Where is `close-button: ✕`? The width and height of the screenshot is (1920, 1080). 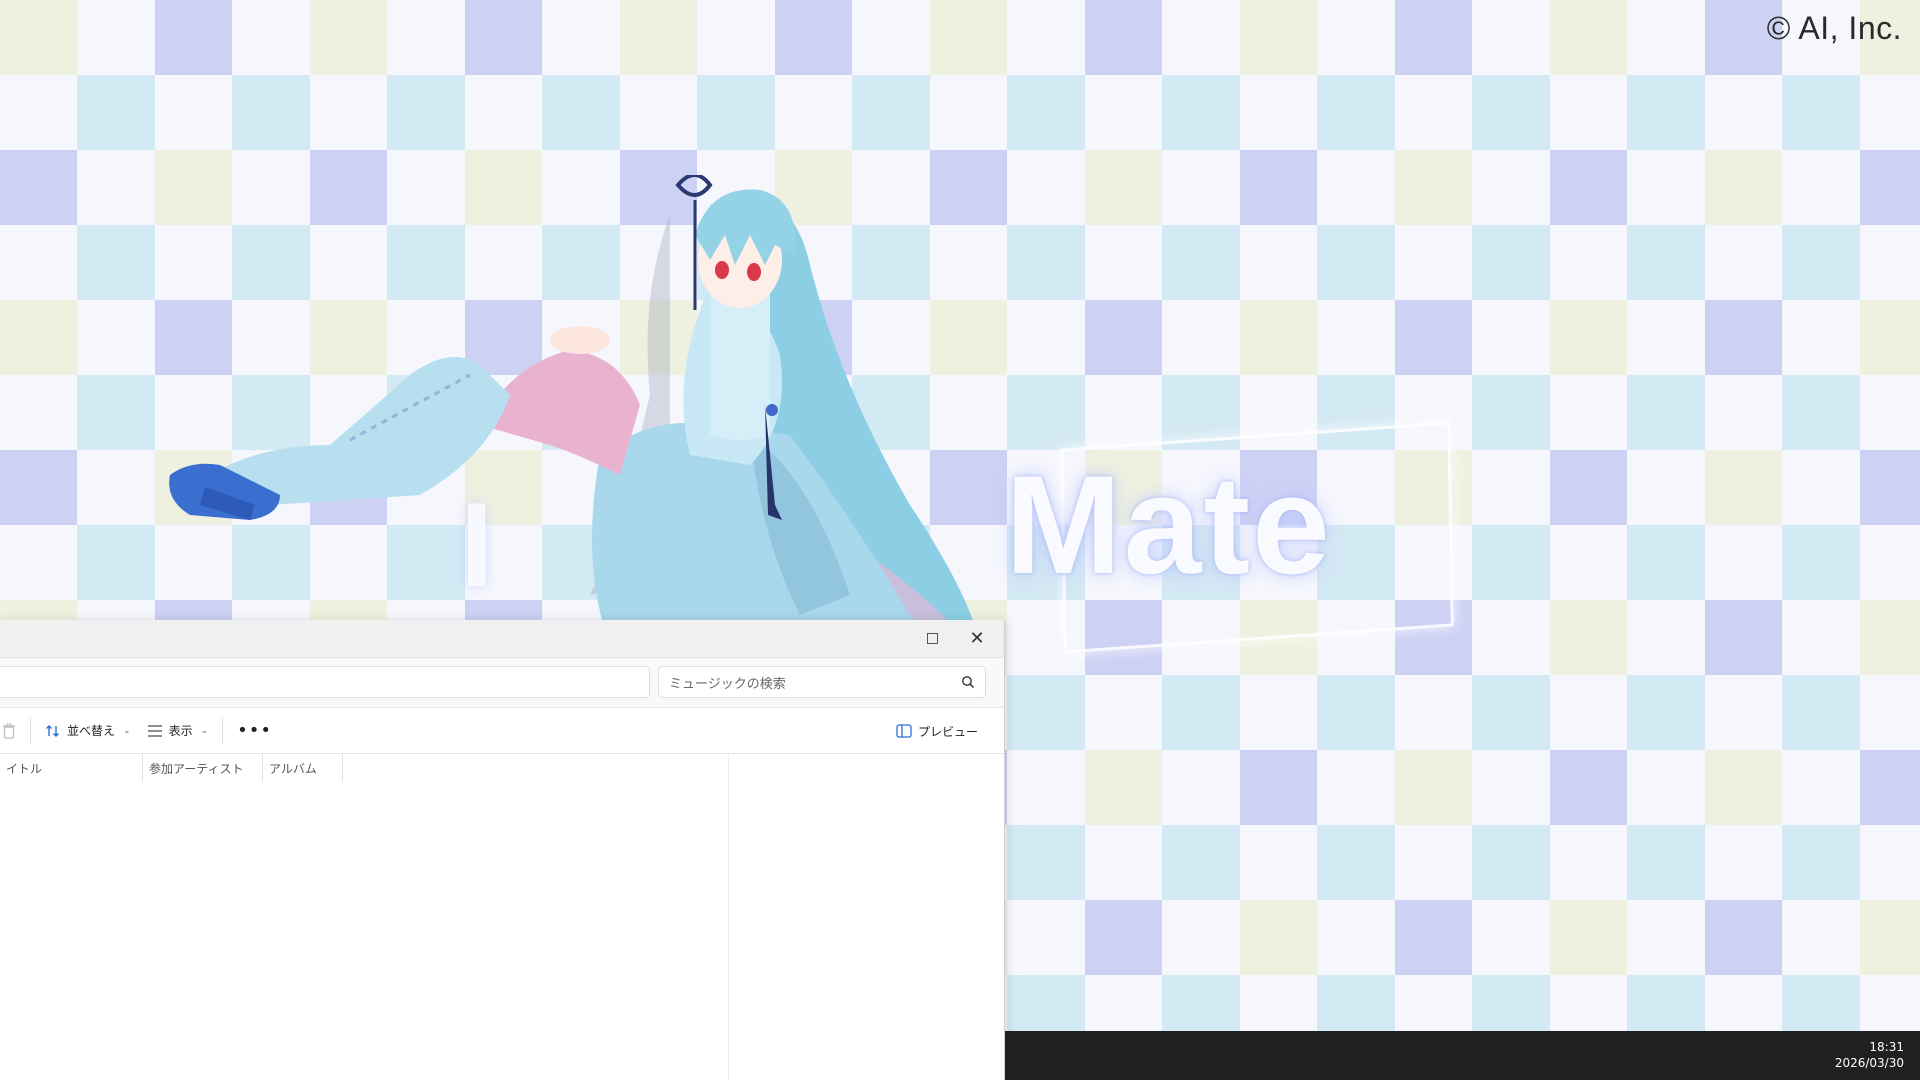
close-button: ✕ is located at coordinates (977, 638).